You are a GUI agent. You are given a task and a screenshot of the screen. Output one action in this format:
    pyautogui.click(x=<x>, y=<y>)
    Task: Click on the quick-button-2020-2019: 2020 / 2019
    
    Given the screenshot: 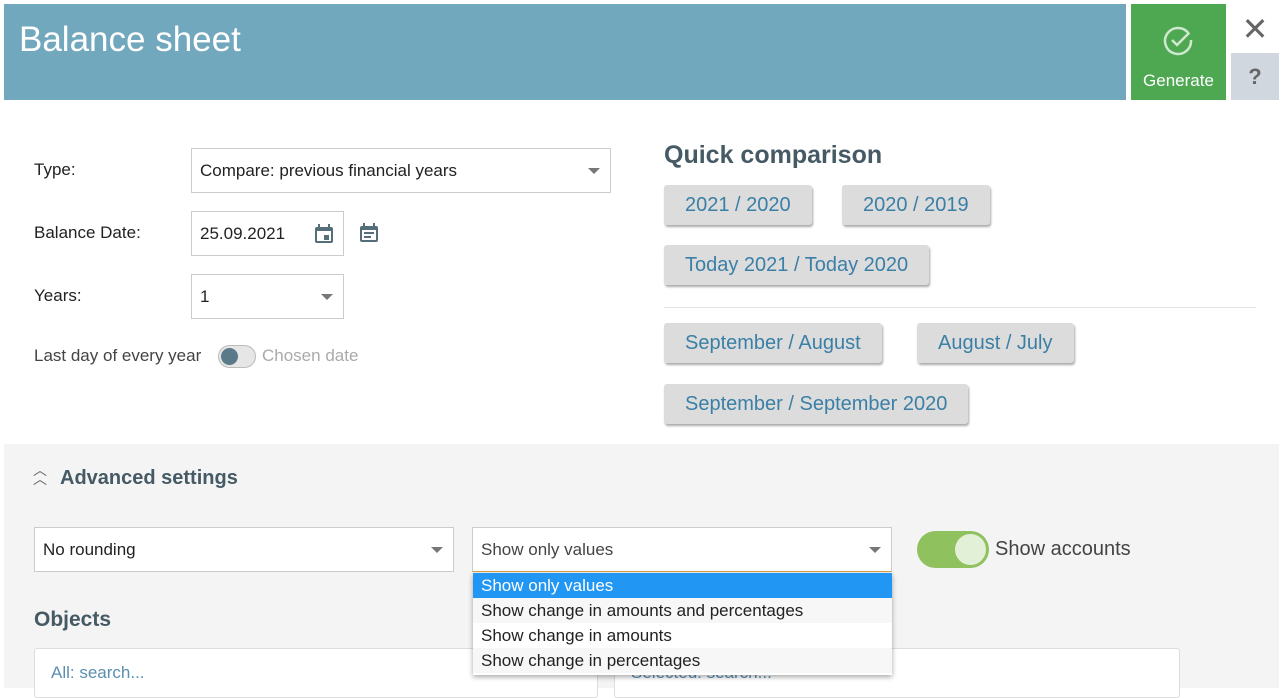 What is the action you would take?
    pyautogui.click(x=916, y=205)
    